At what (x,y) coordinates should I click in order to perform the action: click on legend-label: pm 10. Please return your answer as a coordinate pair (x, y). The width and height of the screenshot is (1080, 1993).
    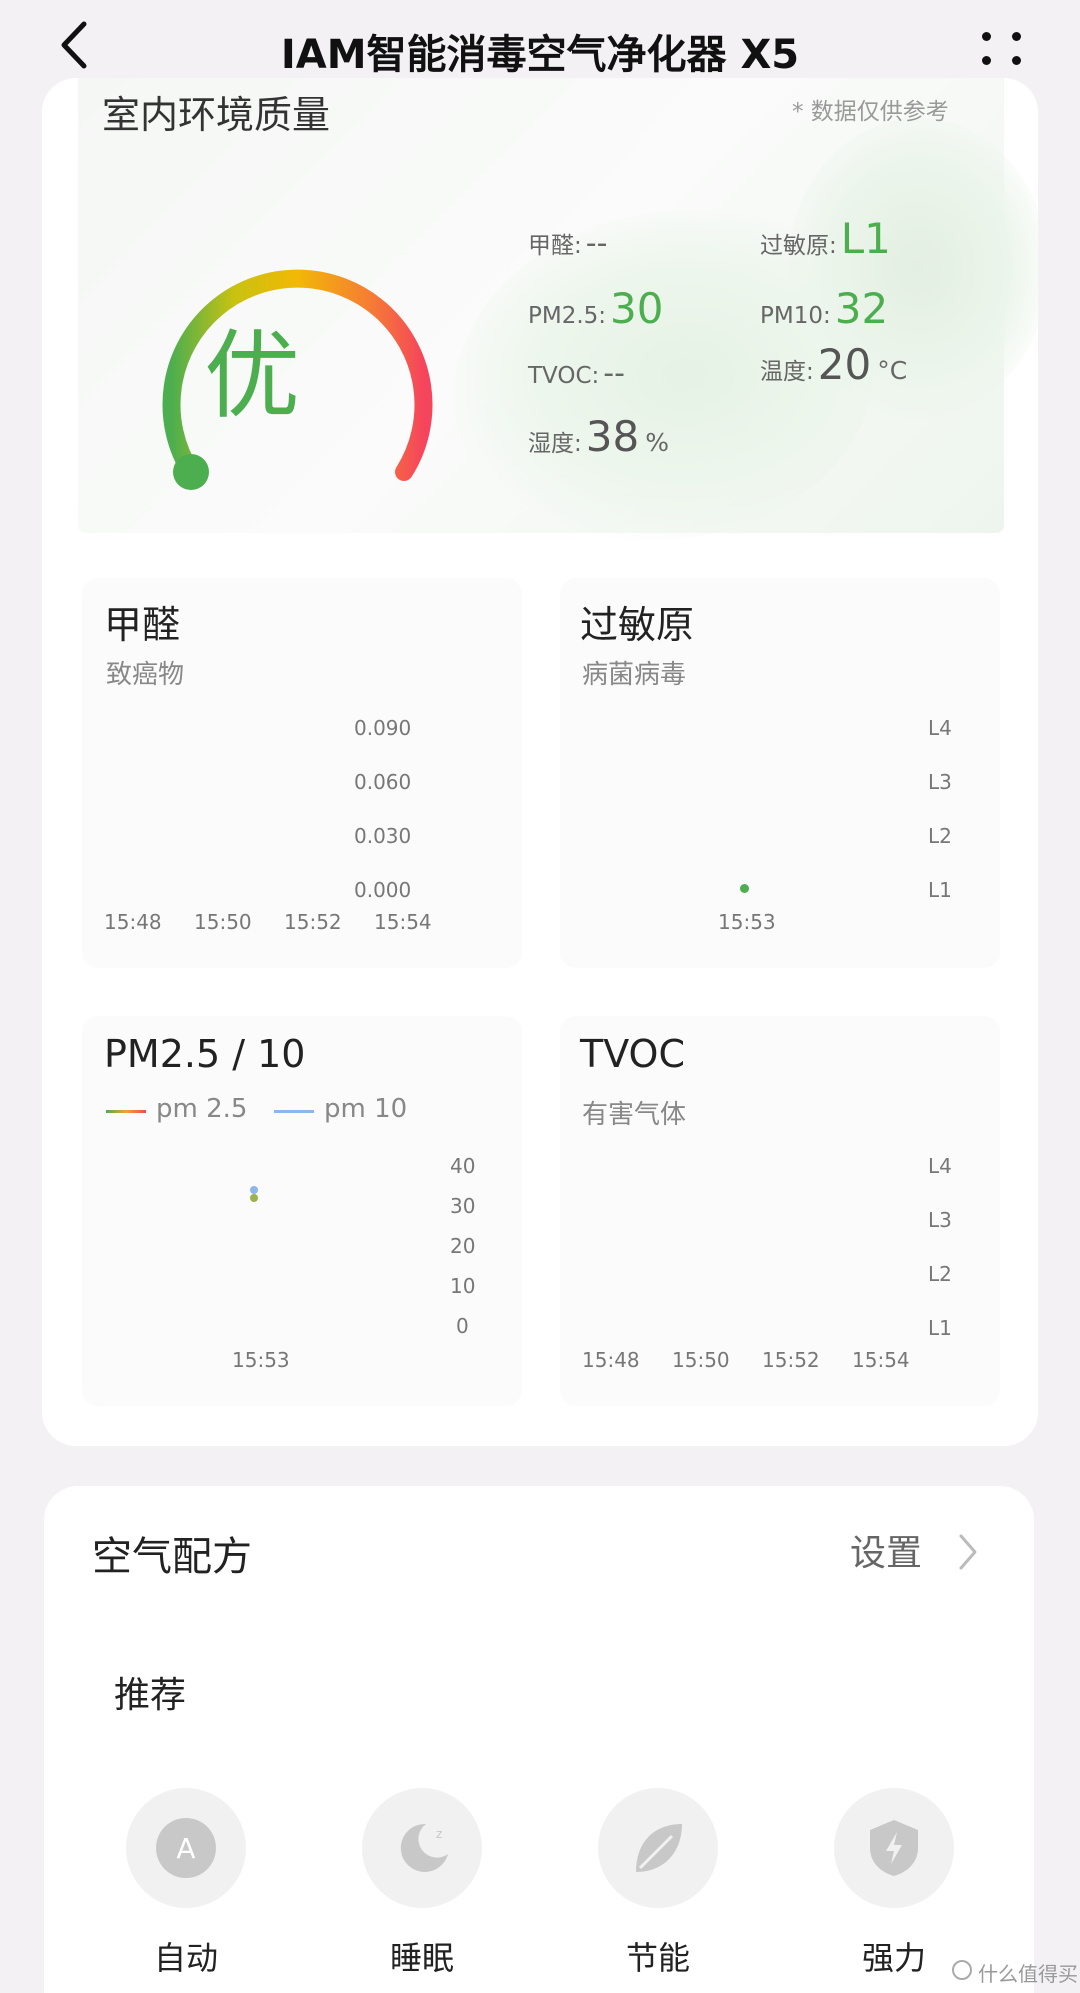
    Looking at the image, I should click on (366, 1109).